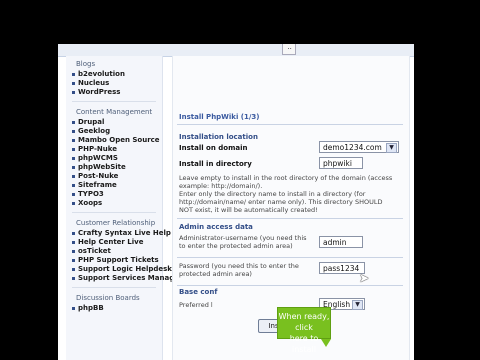 The width and height of the screenshot is (480, 360). I want to click on sidebar-item-drupal: Drupal, so click(114, 122).